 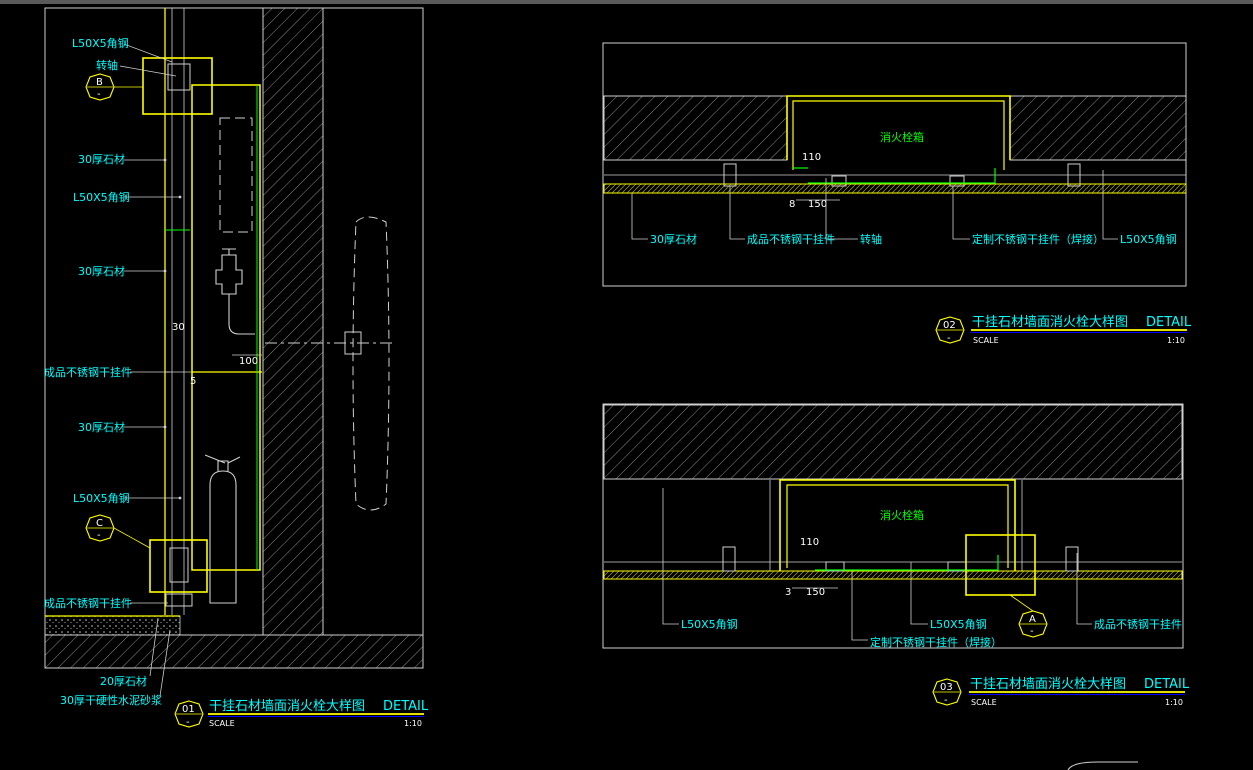 What do you see at coordinates (111, 700) in the screenshot?
I see `callout-mortar: 30厚干硬性水泥砂浆` at bounding box center [111, 700].